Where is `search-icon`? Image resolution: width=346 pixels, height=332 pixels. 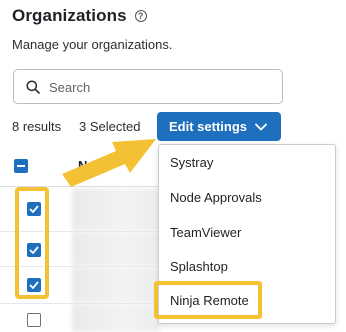
search-icon is located at coordinates (33, 87).